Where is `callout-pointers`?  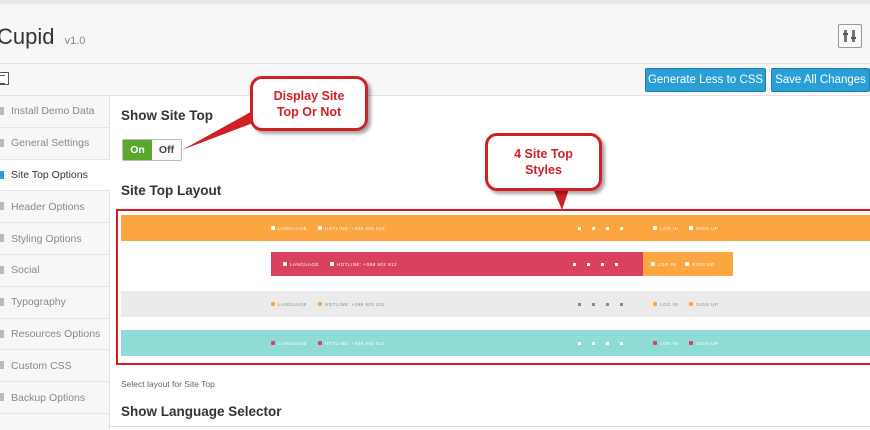
callout-pointers is located at coordinates (376, 159).